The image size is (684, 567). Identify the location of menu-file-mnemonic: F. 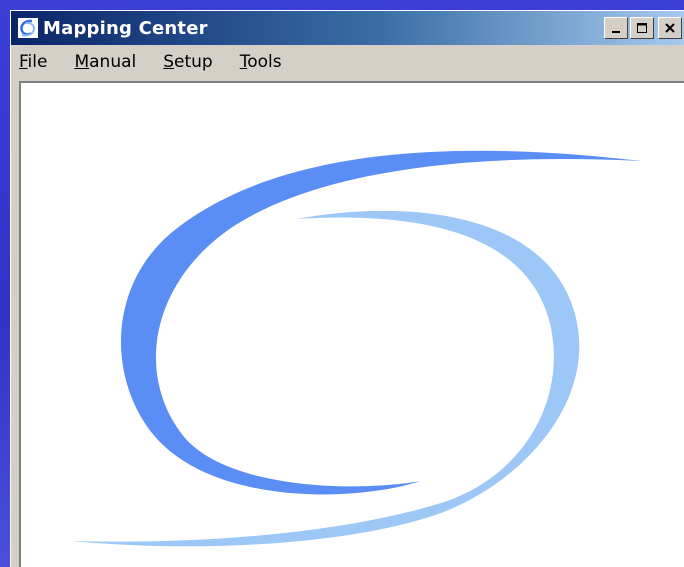
(23, 62).